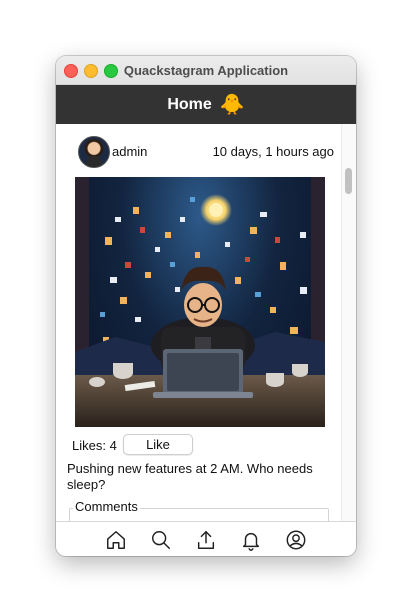  What do you see at coordinates (251, 540) in the screenshot?
I see `notifications-icon` at bounding box center [251, 540].